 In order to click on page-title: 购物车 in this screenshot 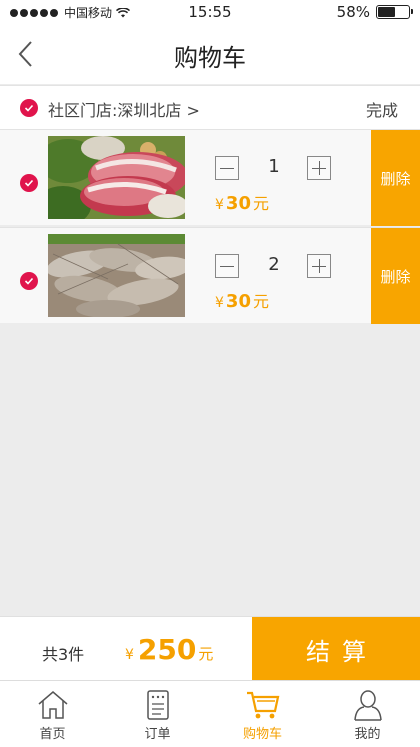, I will do `click(210, 58)`.